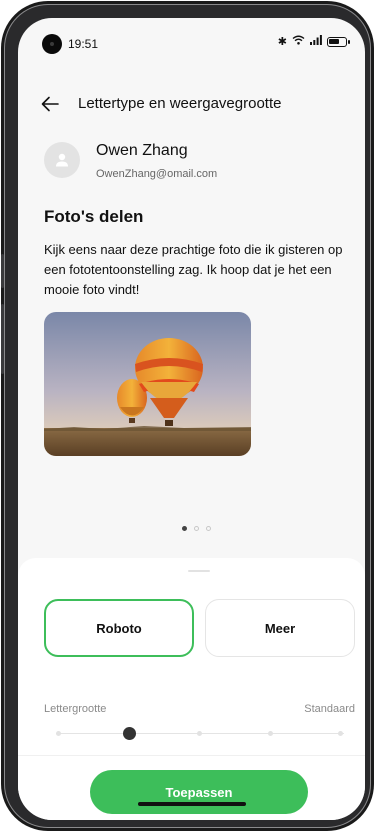 This screenshot has width=375, height=832. What do you see at coordinates (129, 733) in the screenshot?
I see `slider-thumb` at bounding box center [129, 733].